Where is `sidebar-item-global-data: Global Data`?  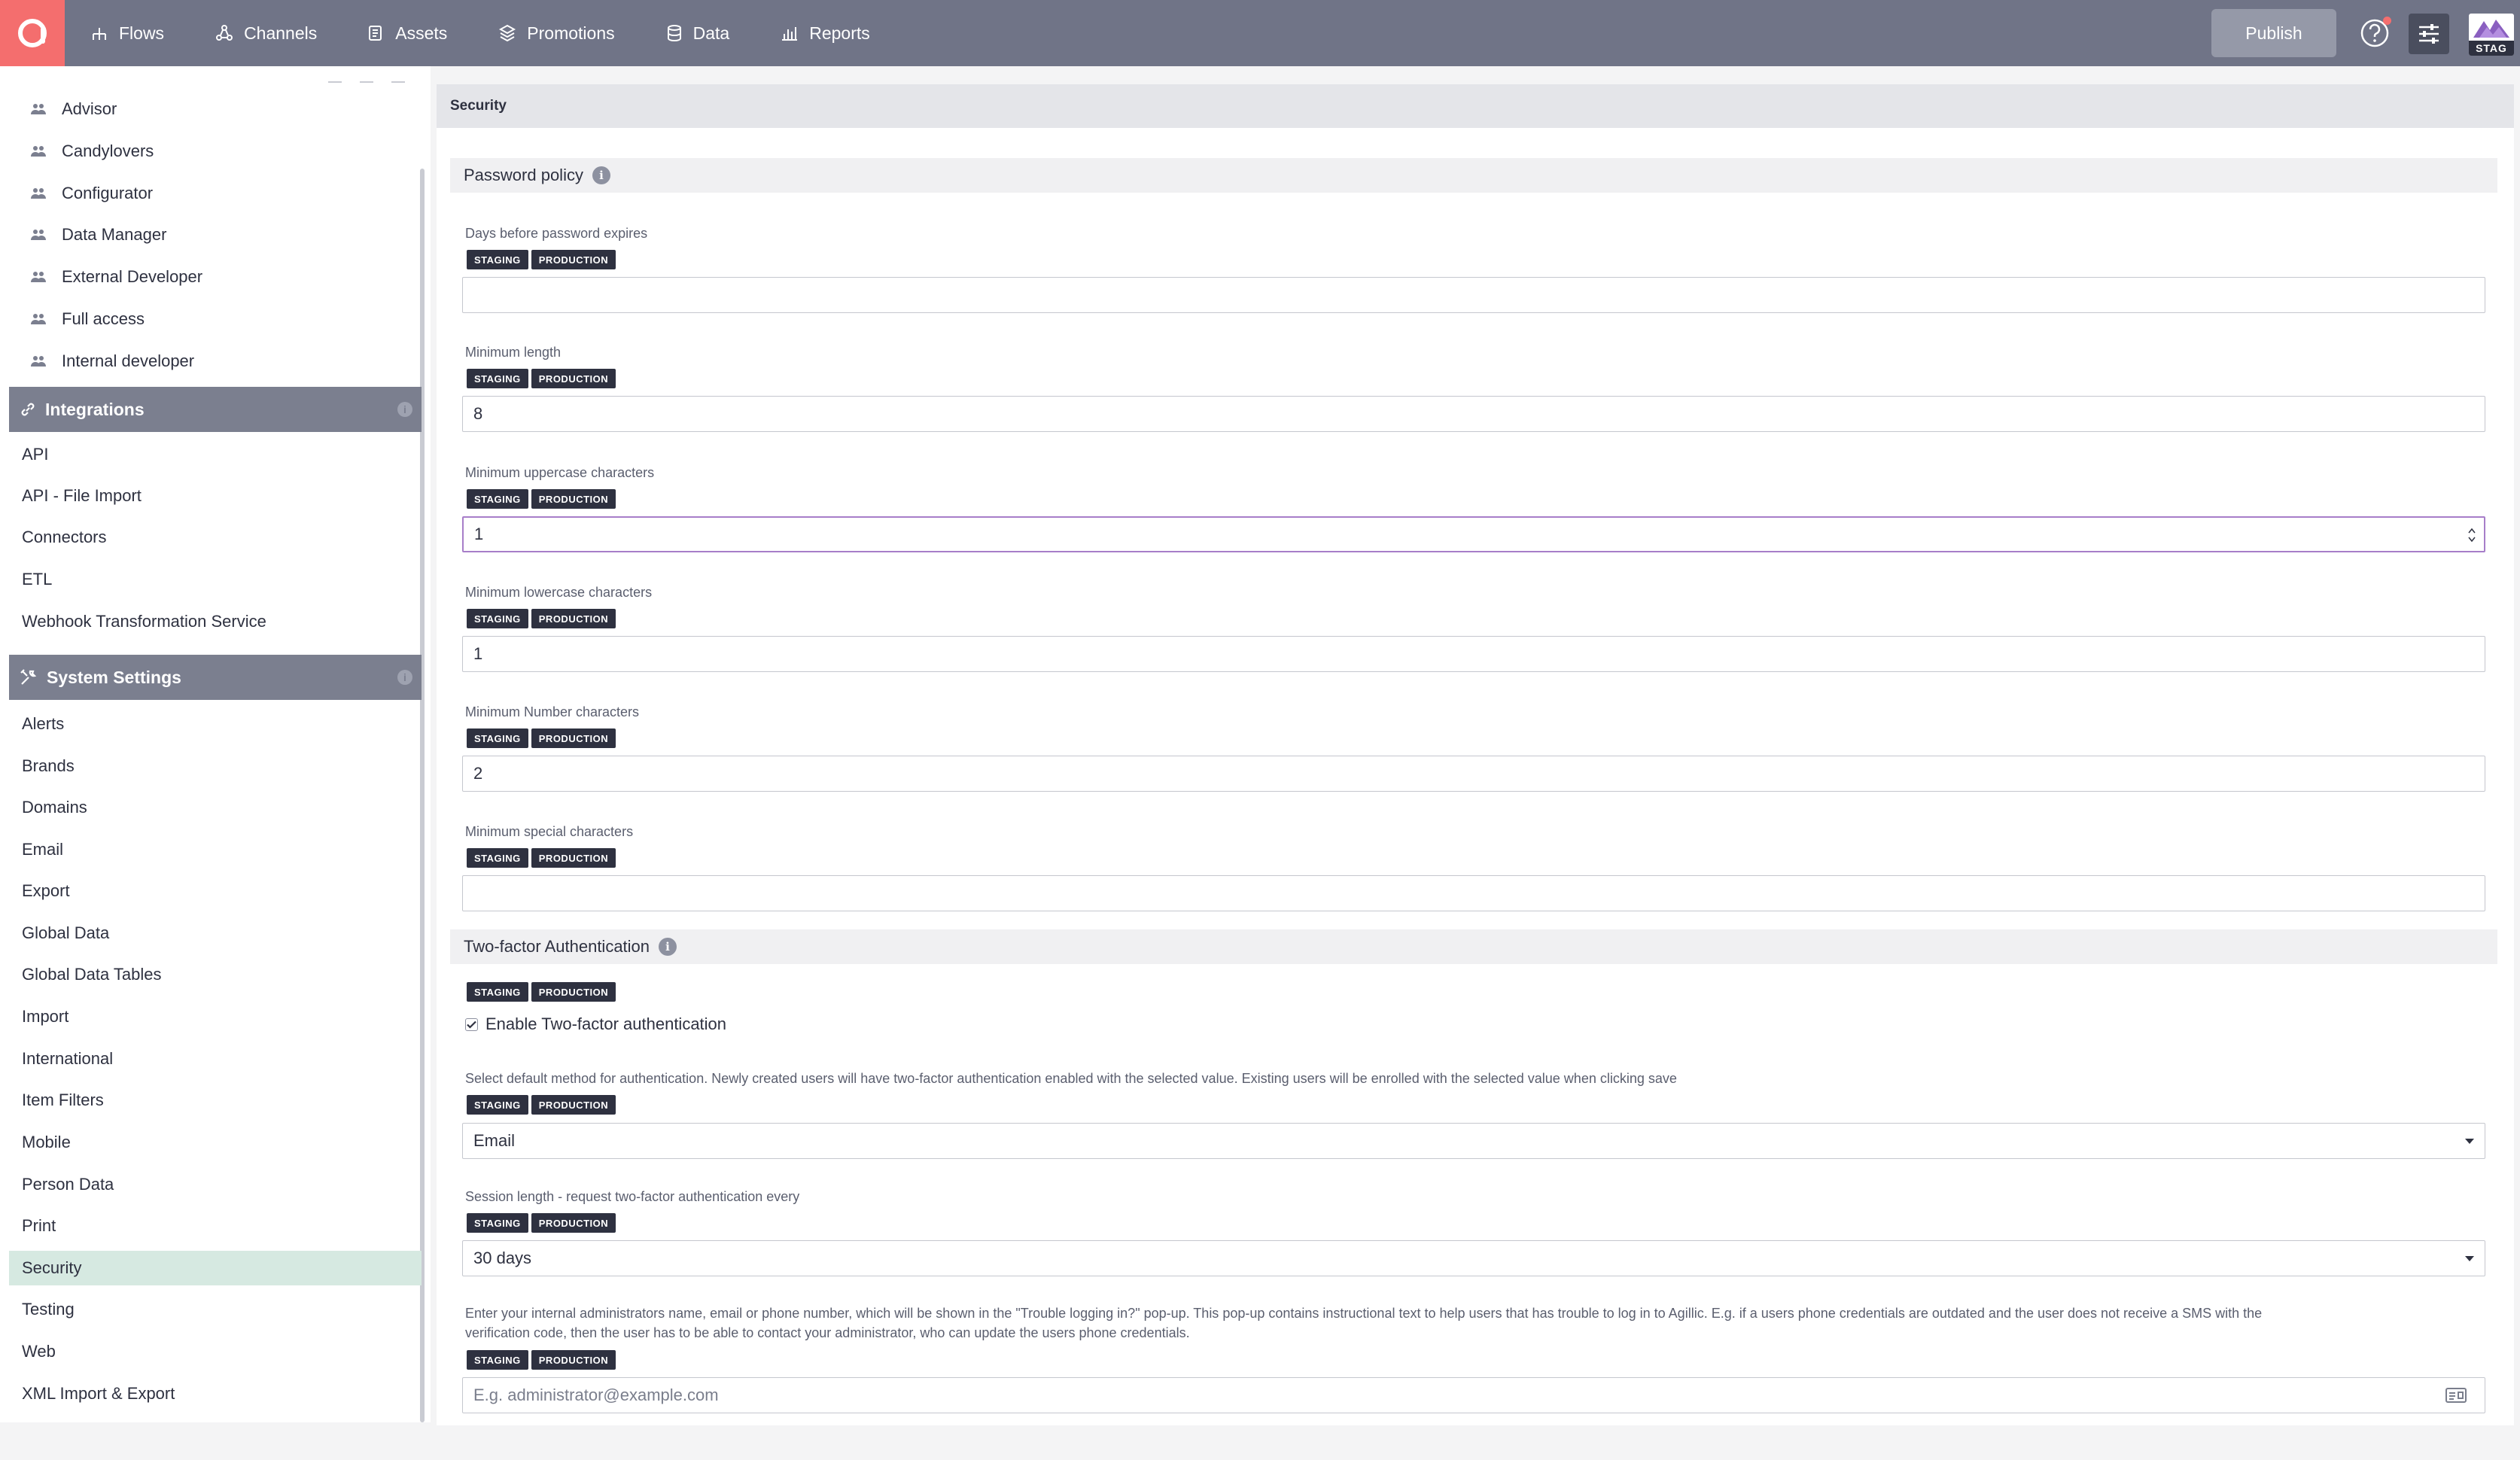 sidebar-item-global-data: Global Data is located at coordinates (215, 933).